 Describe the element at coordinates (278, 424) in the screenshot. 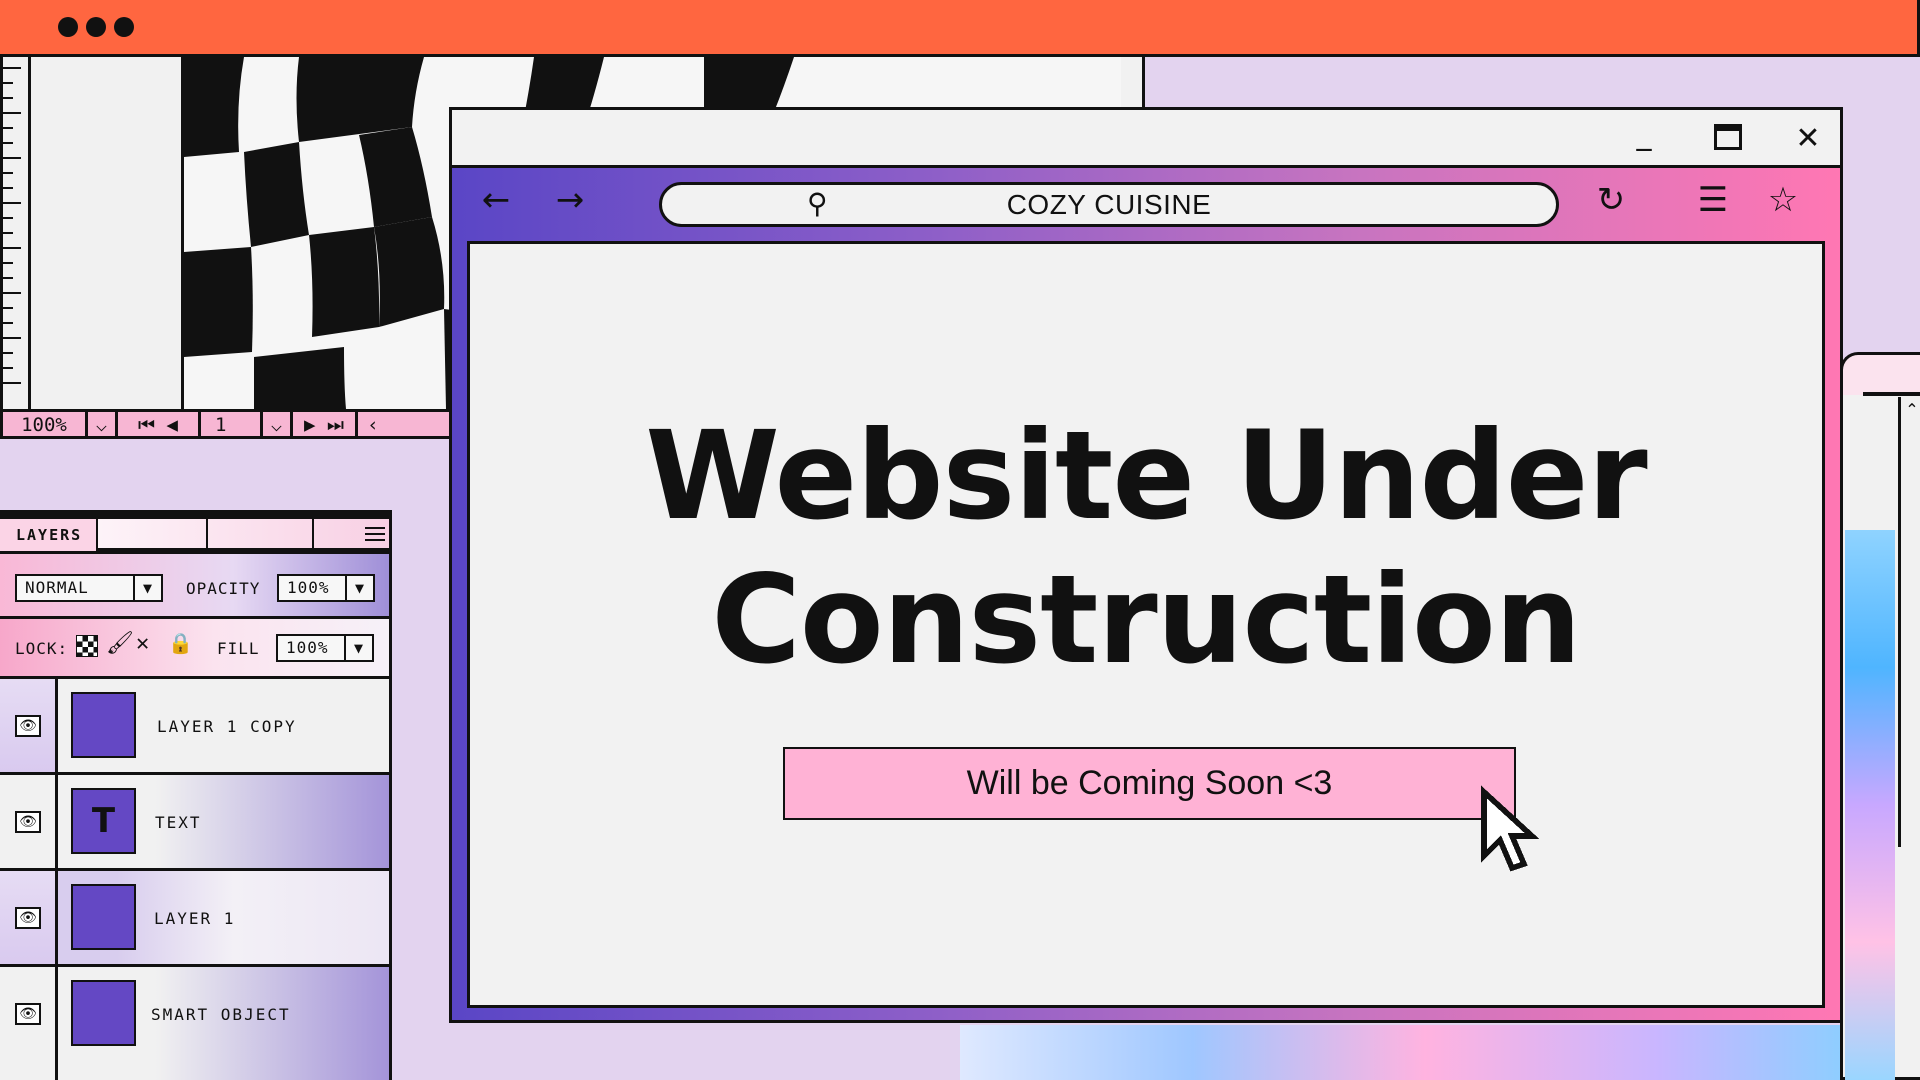

I see `page-dropdown-icon: ⌵` at that location.